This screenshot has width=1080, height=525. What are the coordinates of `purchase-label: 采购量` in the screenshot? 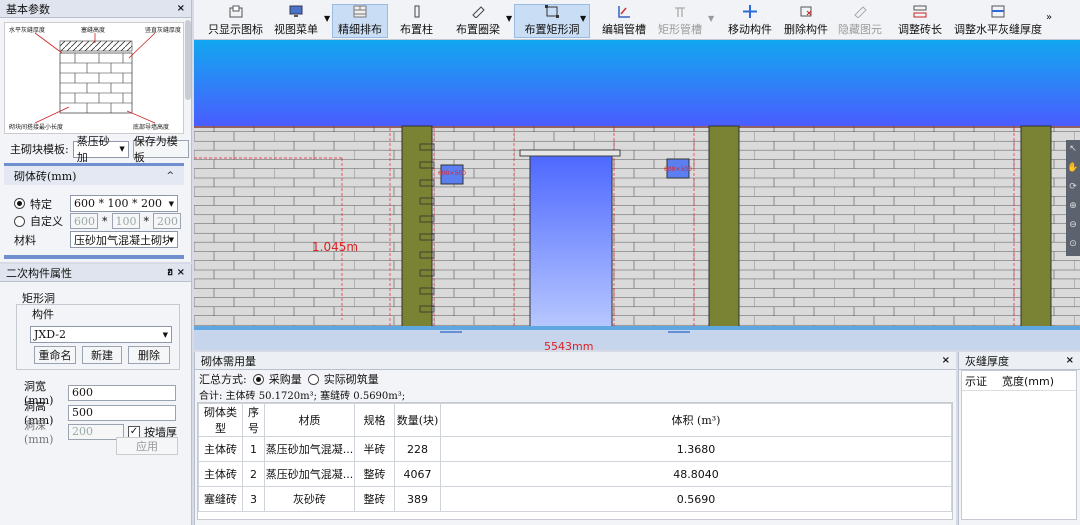 It's located at (285, 379).